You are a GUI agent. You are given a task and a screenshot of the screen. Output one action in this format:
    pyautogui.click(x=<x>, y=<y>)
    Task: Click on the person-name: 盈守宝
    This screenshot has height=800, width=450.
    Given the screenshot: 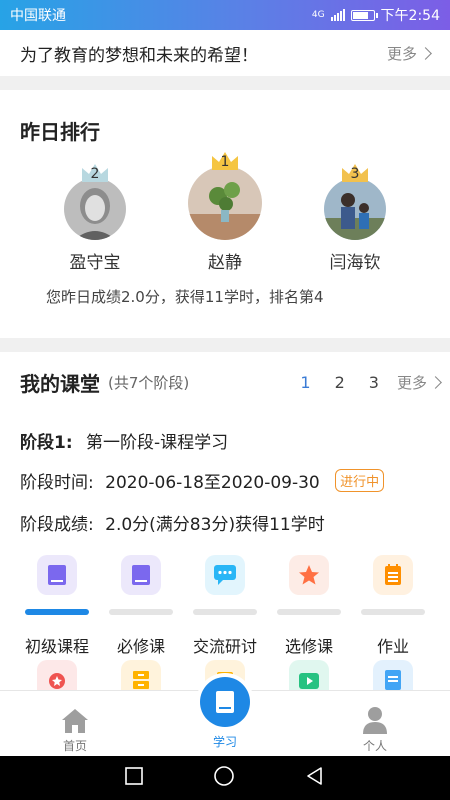 What is the action you would take?
    pyautogui.click(x=95, y=263)
    